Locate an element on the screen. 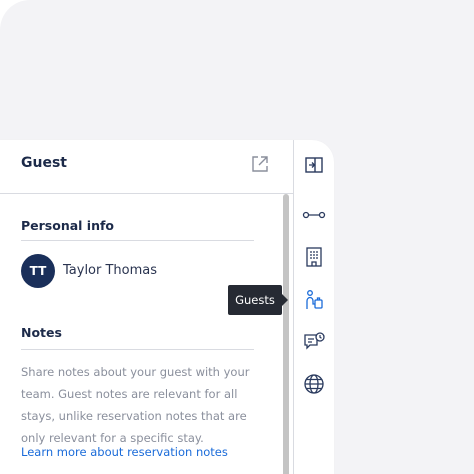 This screenshot has height=474, width=474. panel-header: Guest is located at coordinates (146, 167).